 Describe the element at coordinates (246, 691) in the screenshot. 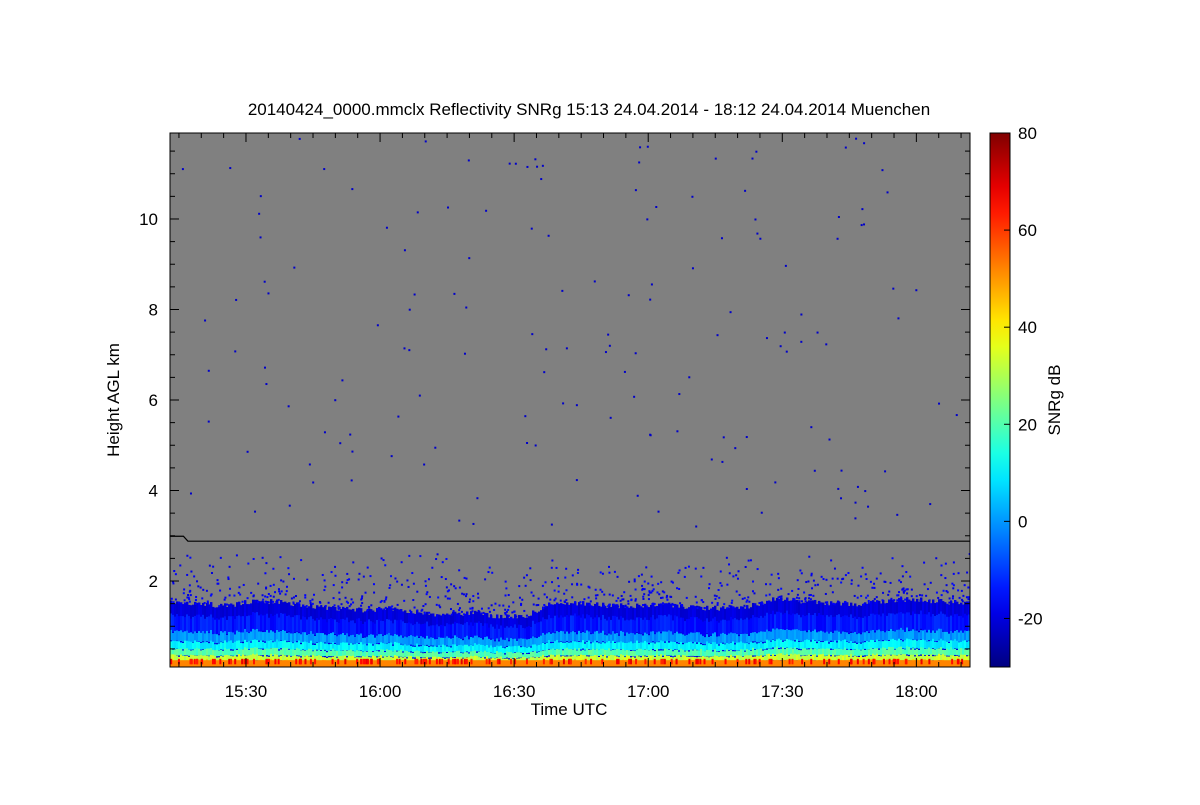

I see `x-tick-label: 15:30` at that location.